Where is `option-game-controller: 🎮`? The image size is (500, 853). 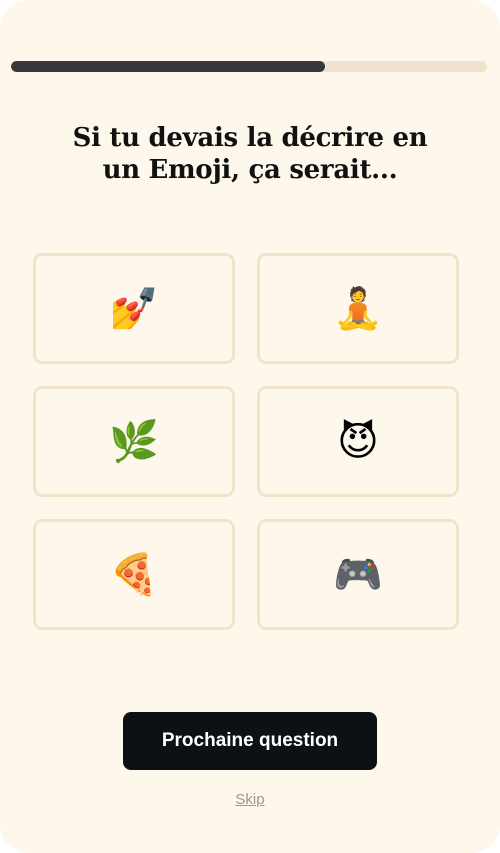
option-game-controller: 🎮 is located at coordinates (358, 574).